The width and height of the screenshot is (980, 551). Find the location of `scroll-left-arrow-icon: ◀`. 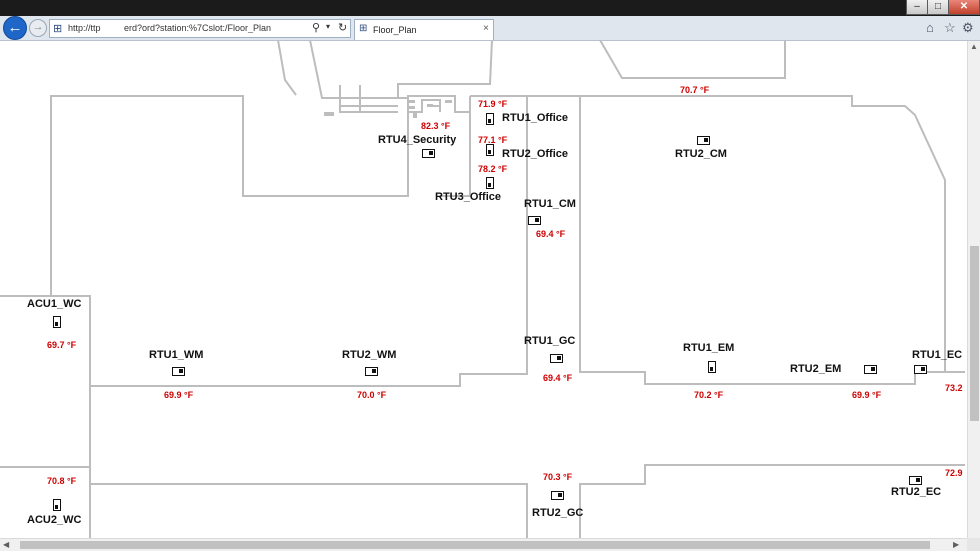

scroll-left-arrow-icon: ◀ is located at coordinates (6, 544).